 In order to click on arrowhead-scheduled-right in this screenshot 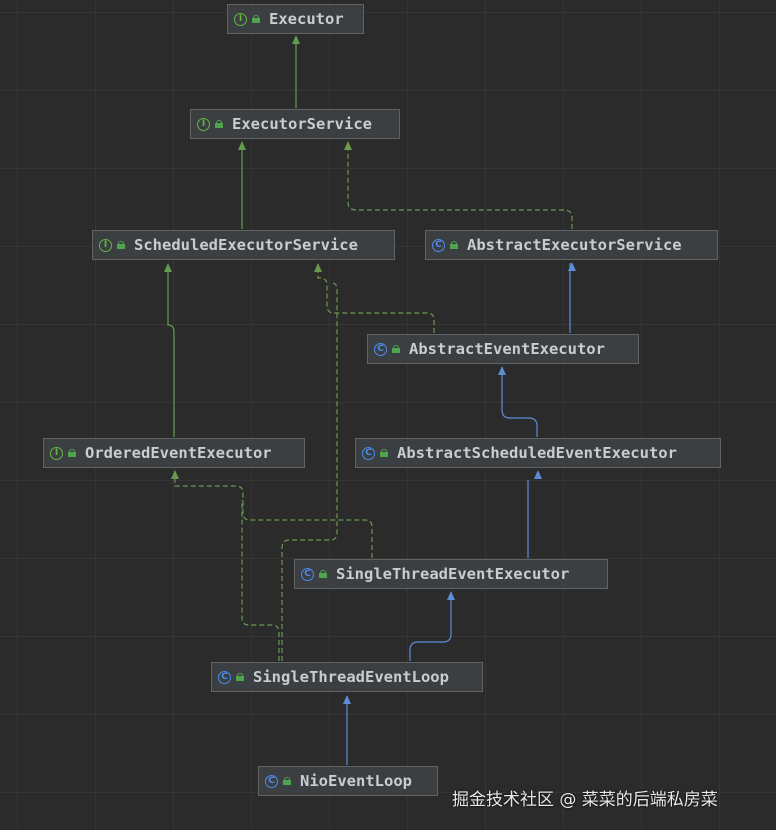, I will do `click(318, 267)`.